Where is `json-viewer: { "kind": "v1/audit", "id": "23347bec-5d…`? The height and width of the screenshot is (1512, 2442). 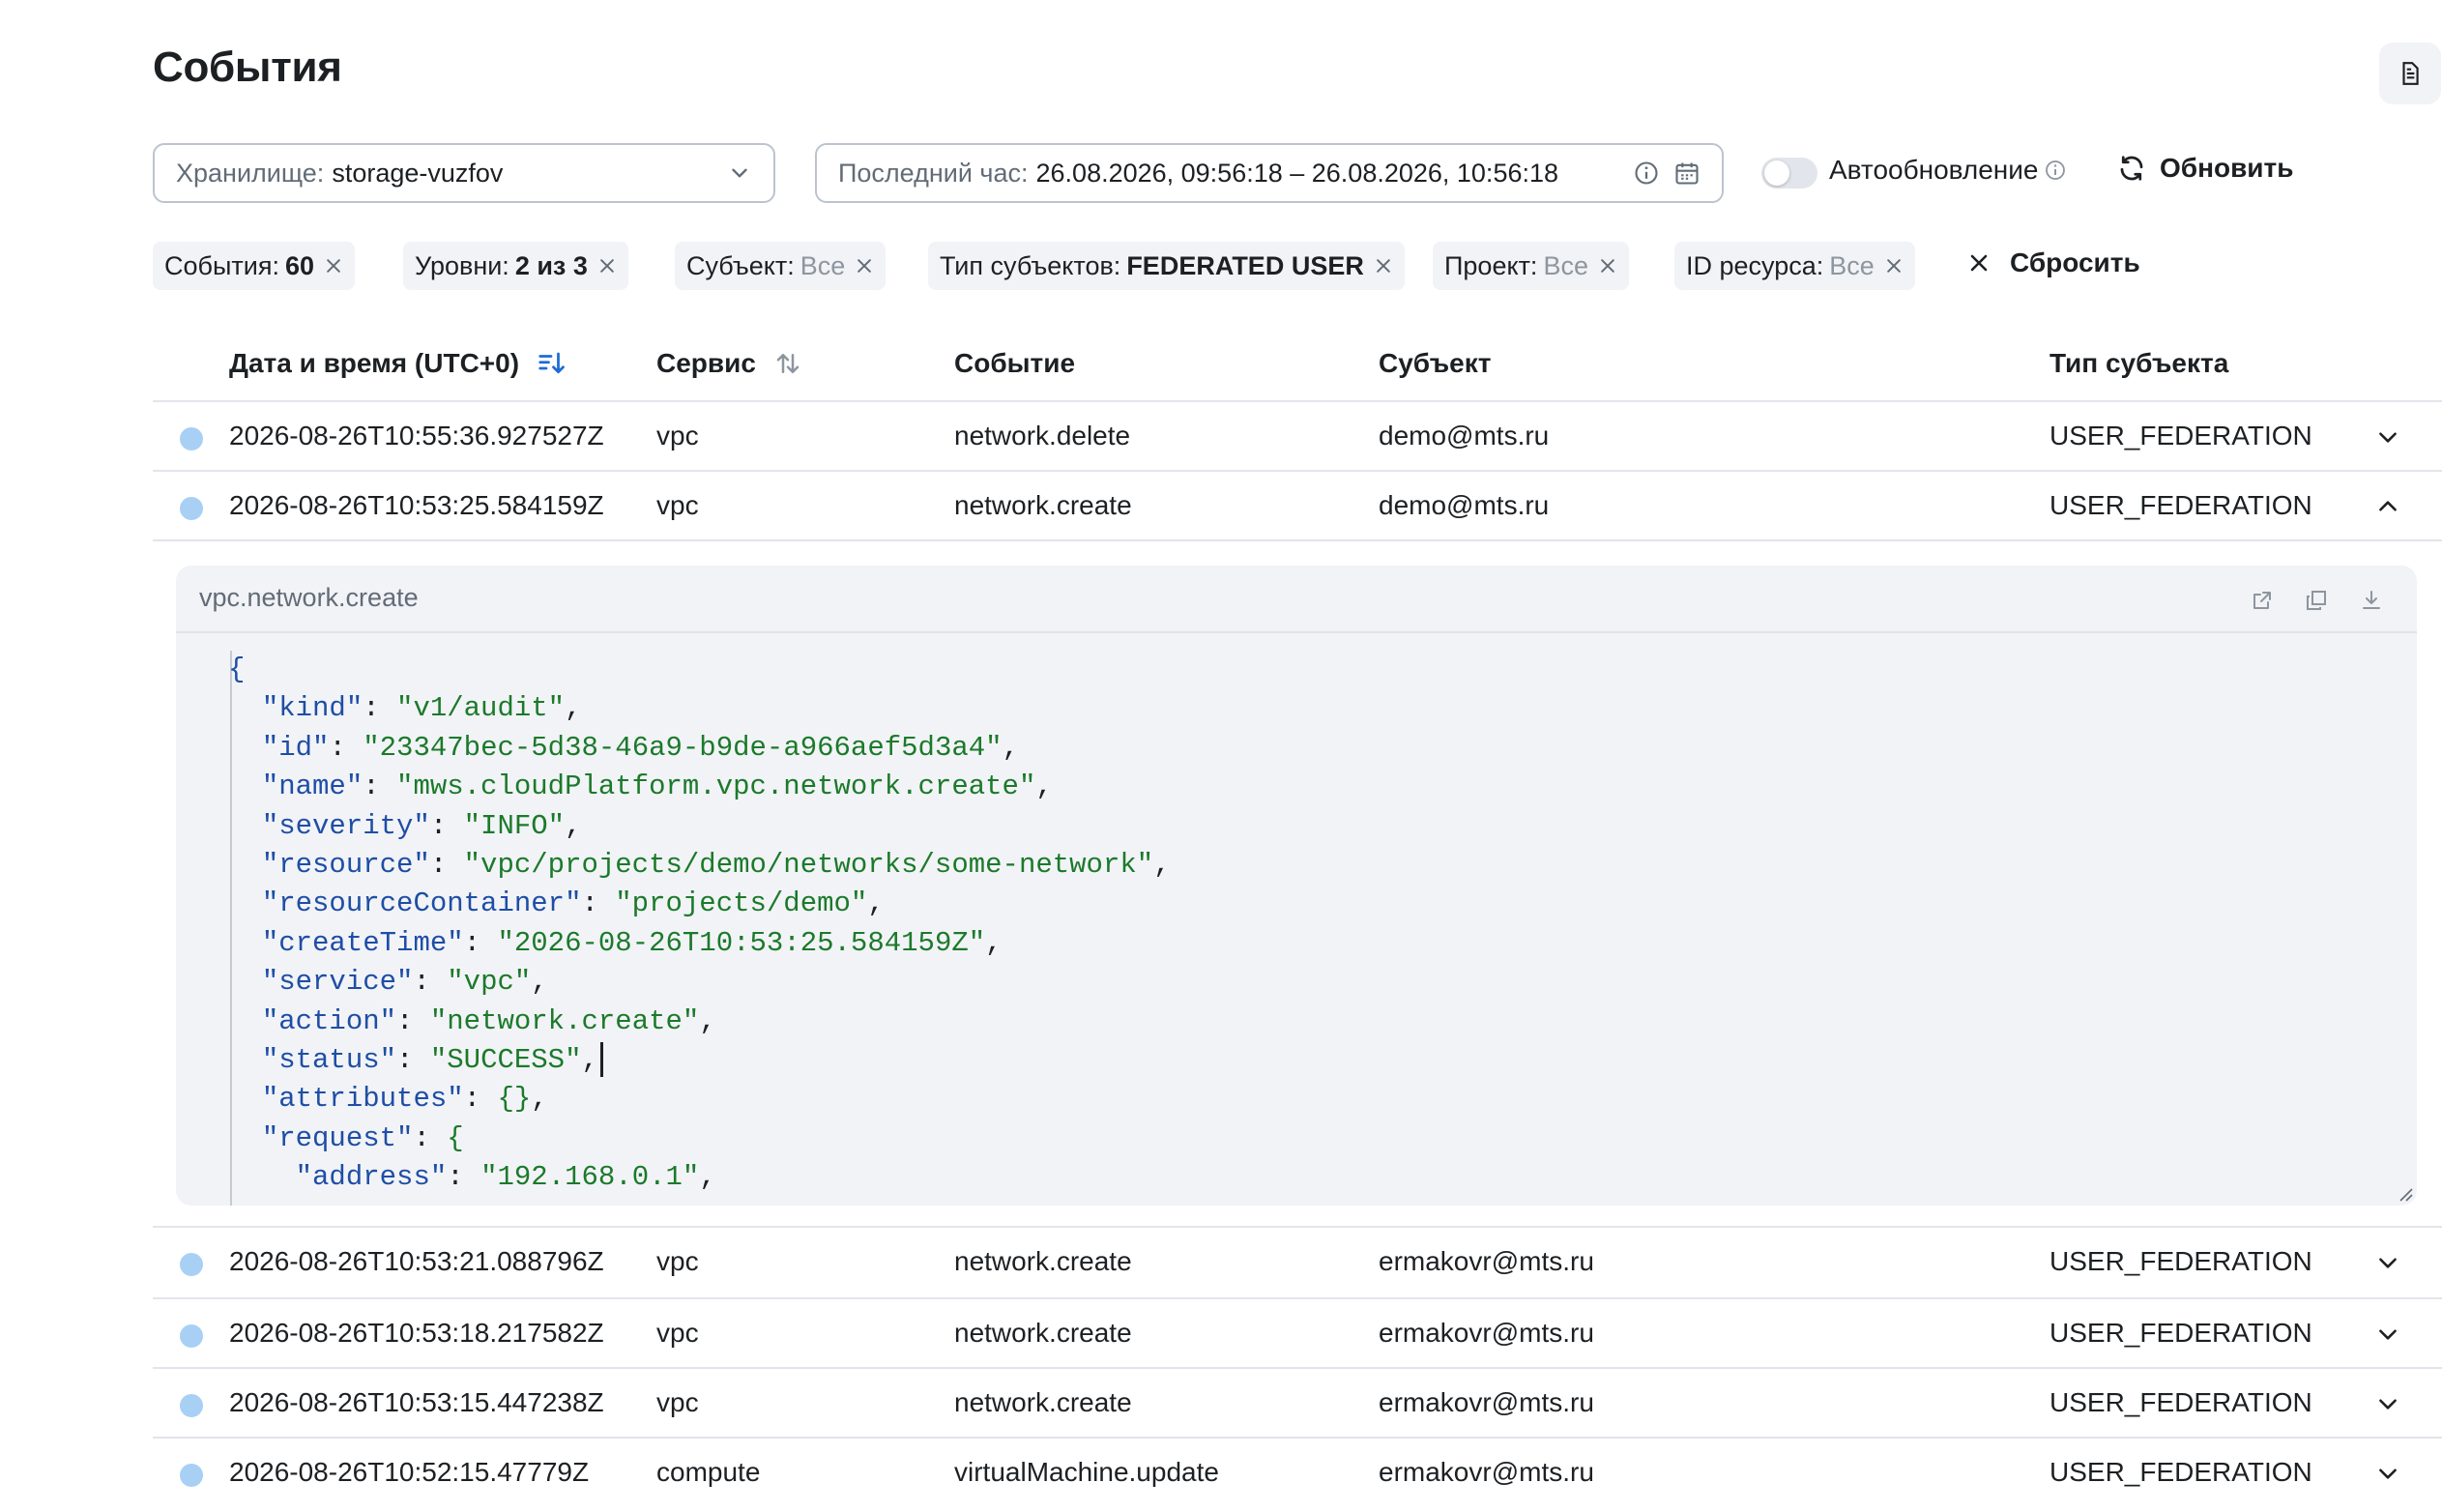
json-viewer: { "kind": "v1/audit", "id": "23347bec-5d… is located at coordinates (699, 924).